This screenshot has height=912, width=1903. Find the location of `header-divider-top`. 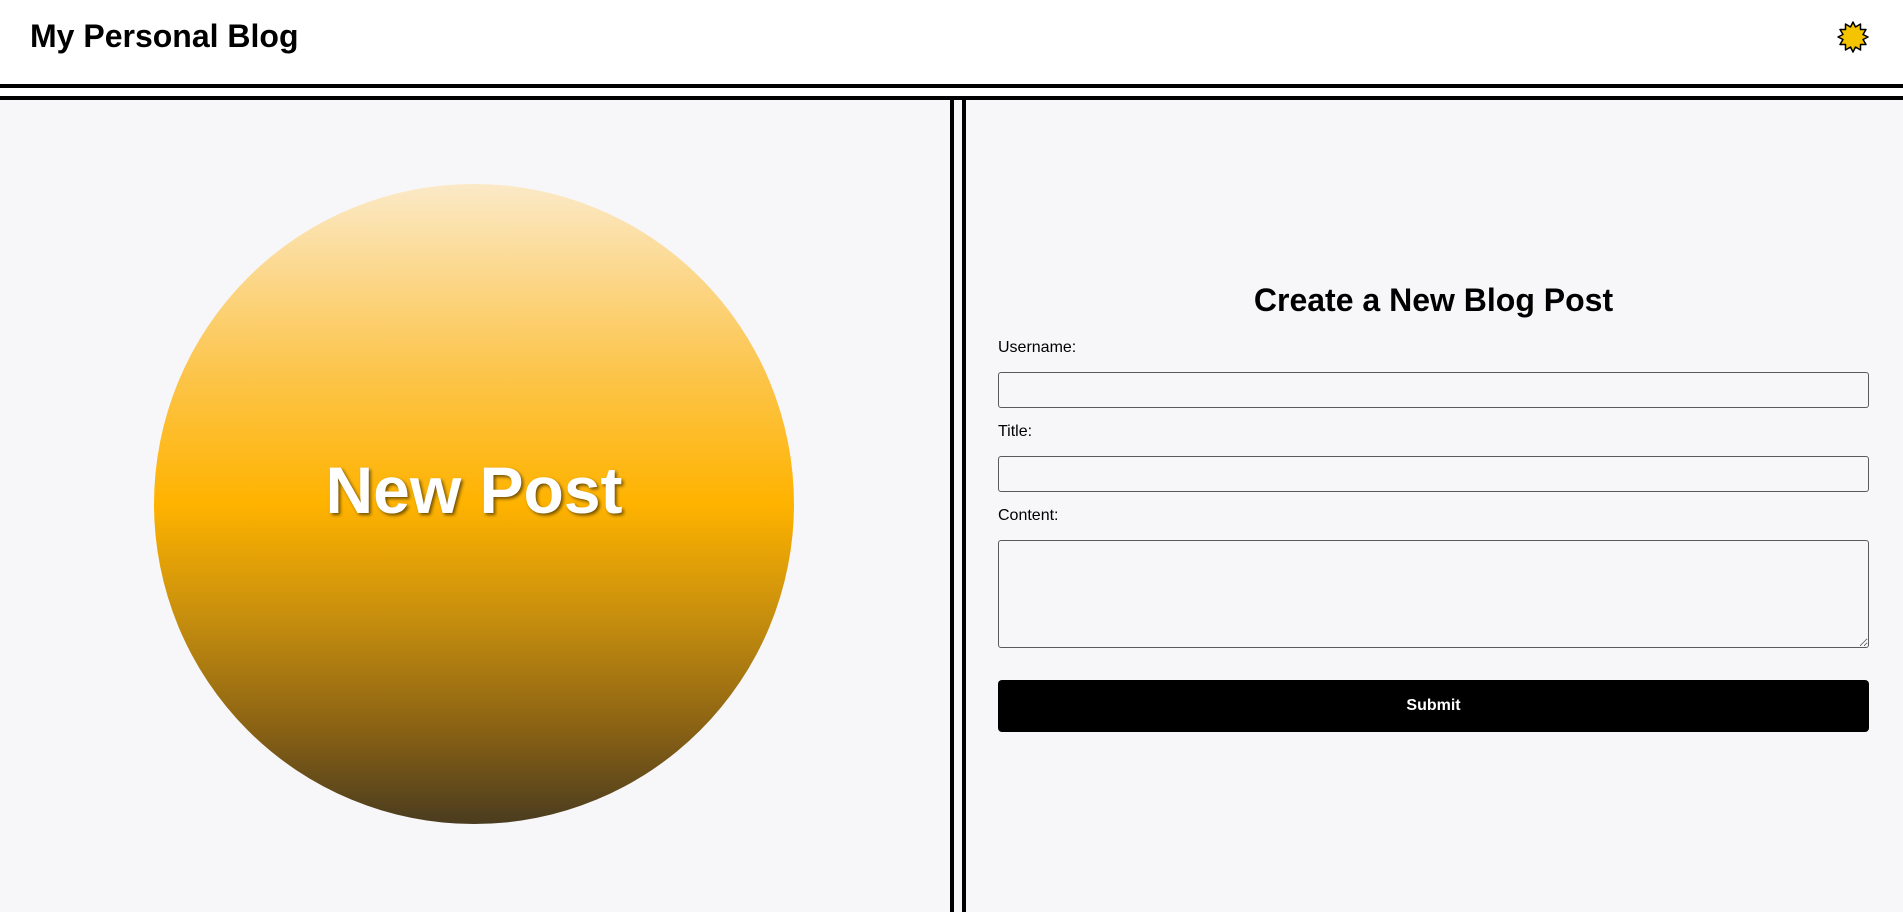

header-divider-top is located at coordinates (951, 86).